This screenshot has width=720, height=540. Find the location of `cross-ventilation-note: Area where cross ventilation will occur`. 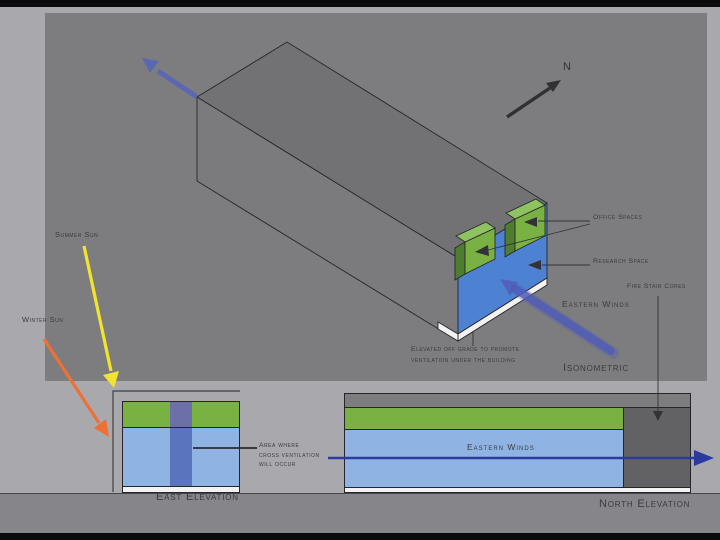

cross-ventilation-note: Area where cross ventilation will occur is located at coordinates (289, 455).